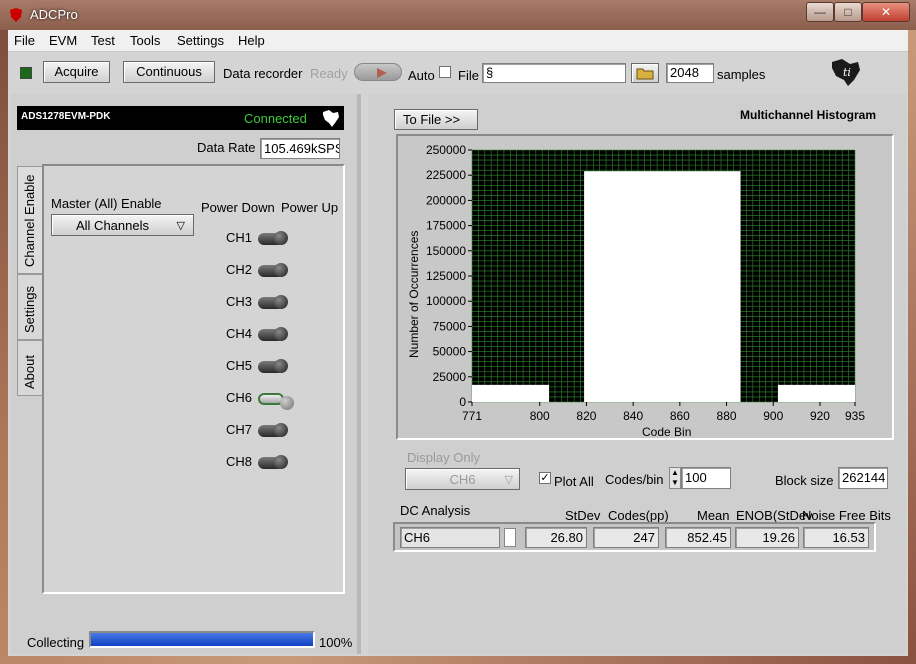 This screenshot has width=916, height=664. What do you see at coordinates (462, 402) in the screenshot?
I see `y-tick-label: 0` at bounding box center [462, 402].